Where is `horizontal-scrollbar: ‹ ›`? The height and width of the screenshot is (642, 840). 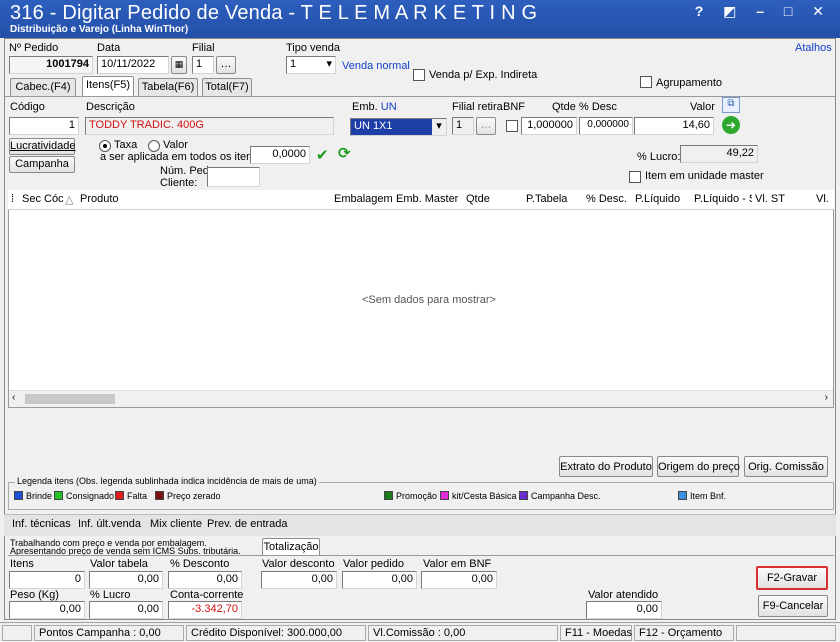 horizontal-scrollbar: ‹ › is located at coordinates (421, 398).